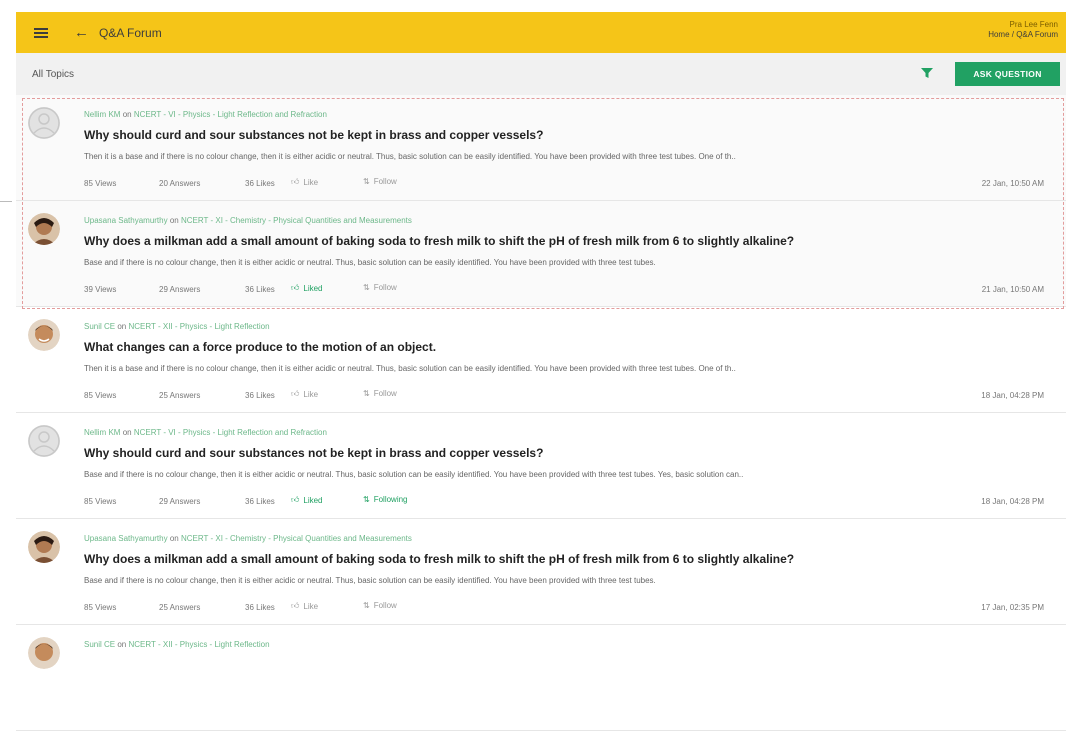 The height and width of the screenshot is (731, 1074). What do you see at coordinates (1023, 35) in the screenshot?
I see `breadcrumb: Home / Q&A Forum` at bounding box center [1023, 35].